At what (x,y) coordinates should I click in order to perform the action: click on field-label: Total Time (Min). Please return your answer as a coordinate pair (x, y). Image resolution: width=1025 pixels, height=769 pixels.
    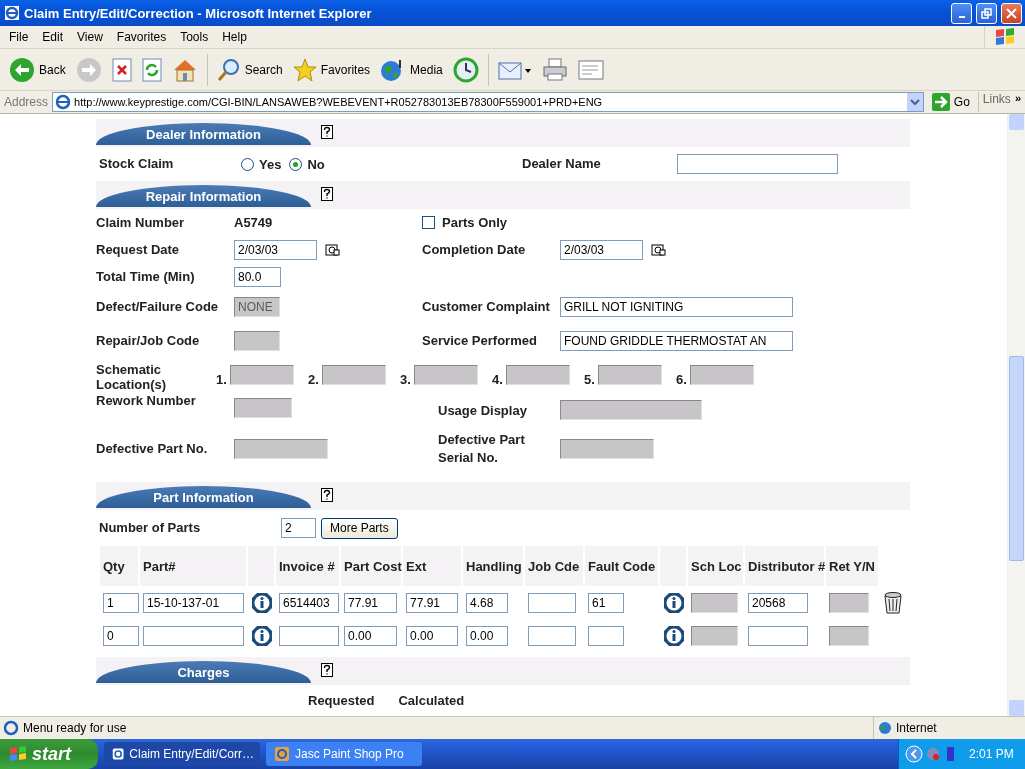
    Looking at the image, I should click on (146, 276).